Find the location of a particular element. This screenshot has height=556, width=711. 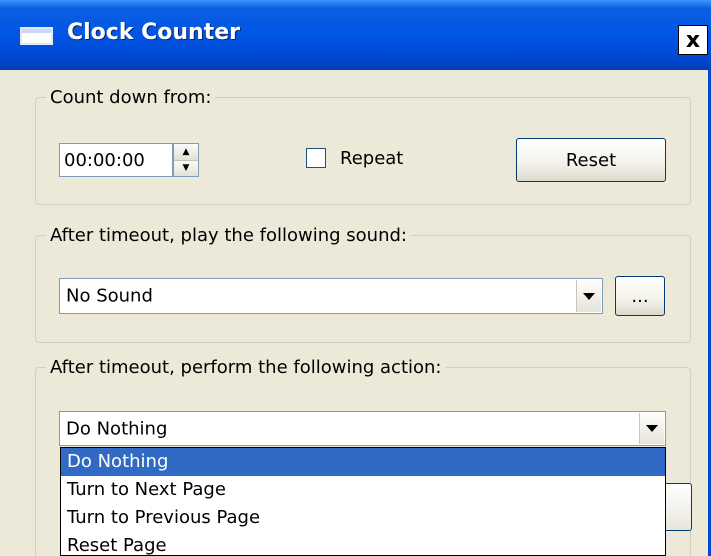

window-title: Clock Counter is located at coordinates (154, 32).